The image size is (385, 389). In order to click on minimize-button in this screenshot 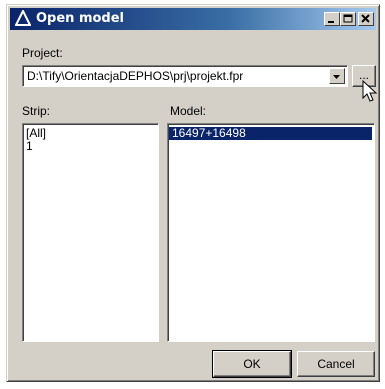, I will do `click(332, 19)`.